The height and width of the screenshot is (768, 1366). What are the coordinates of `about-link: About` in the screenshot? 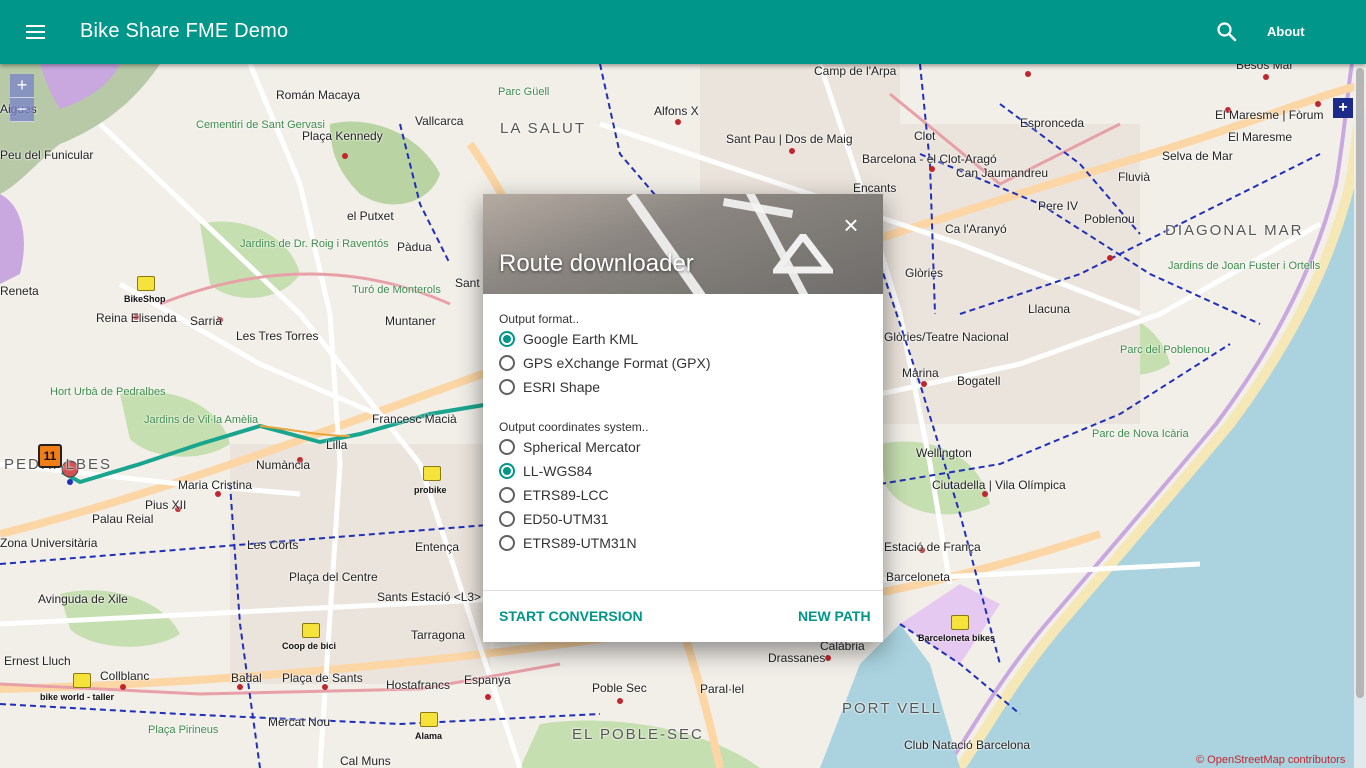 It's located at (1286, 31).